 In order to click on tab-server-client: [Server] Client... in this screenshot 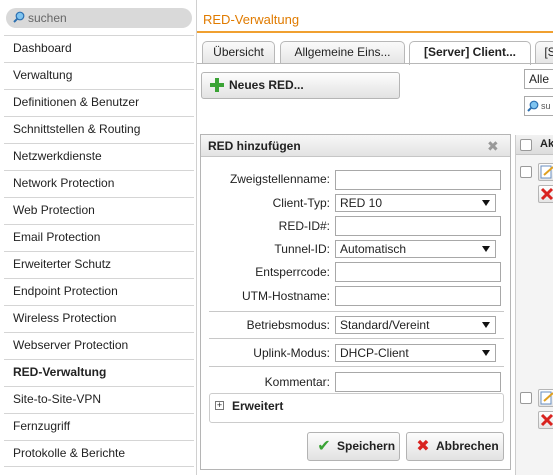, I will do `click(470, 53)`.